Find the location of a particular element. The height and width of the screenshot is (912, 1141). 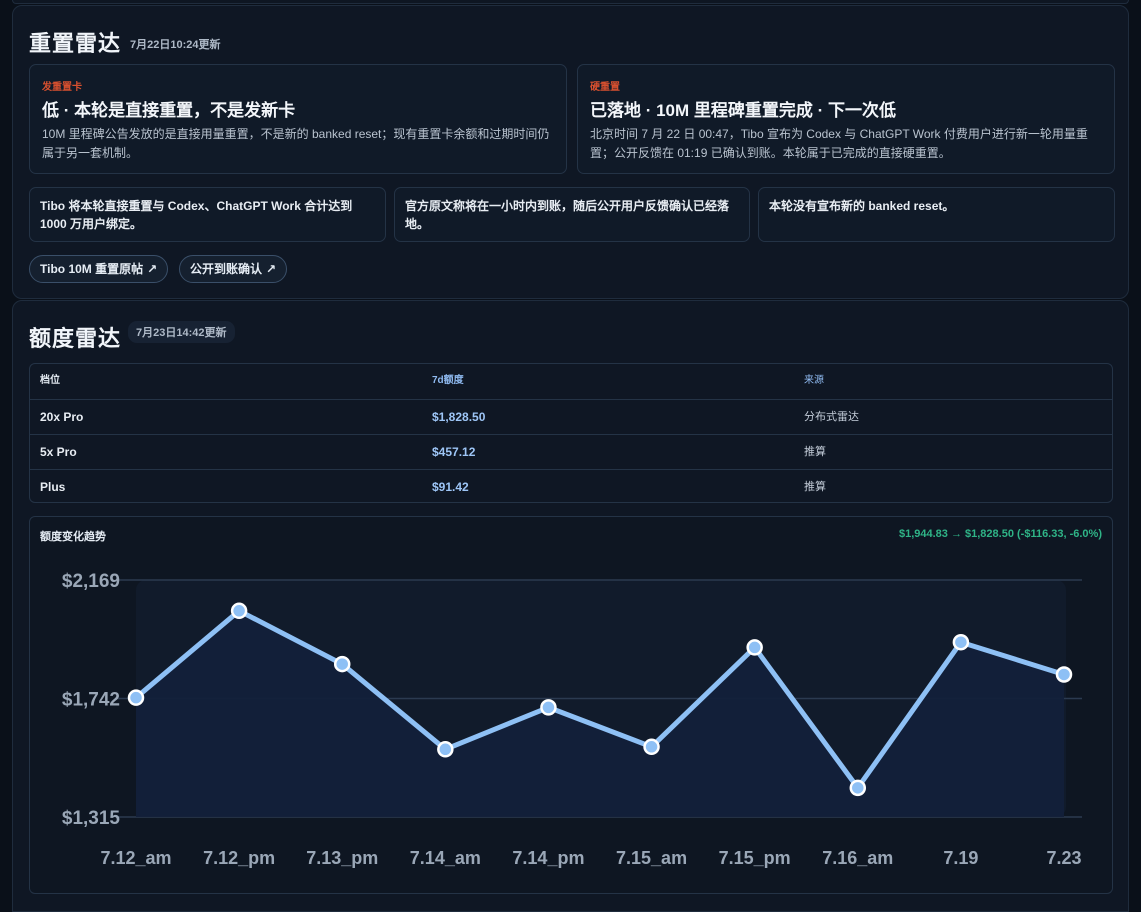

quota-radar-updated: 7月23日14:42更新 is located at coordinates (181, 332).